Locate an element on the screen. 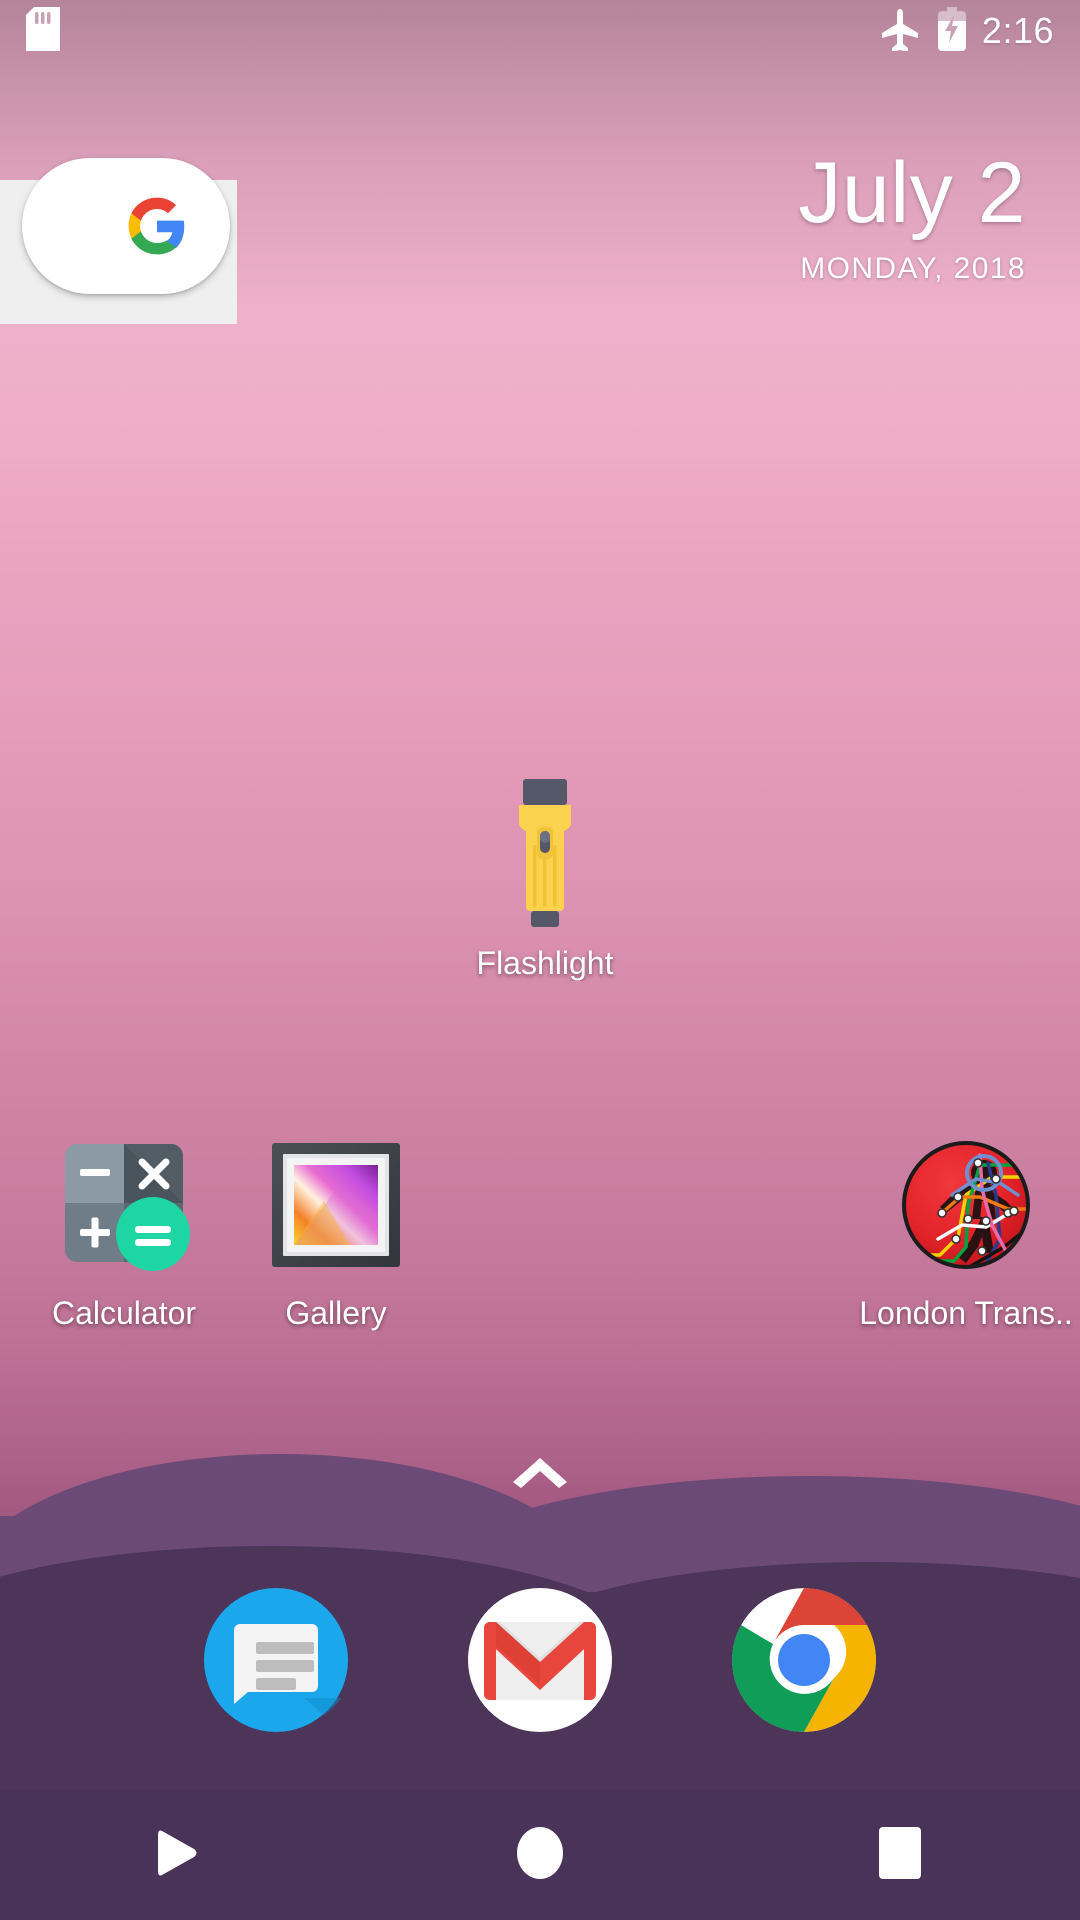  nav-home-button is located at coordinates (540, 1855).